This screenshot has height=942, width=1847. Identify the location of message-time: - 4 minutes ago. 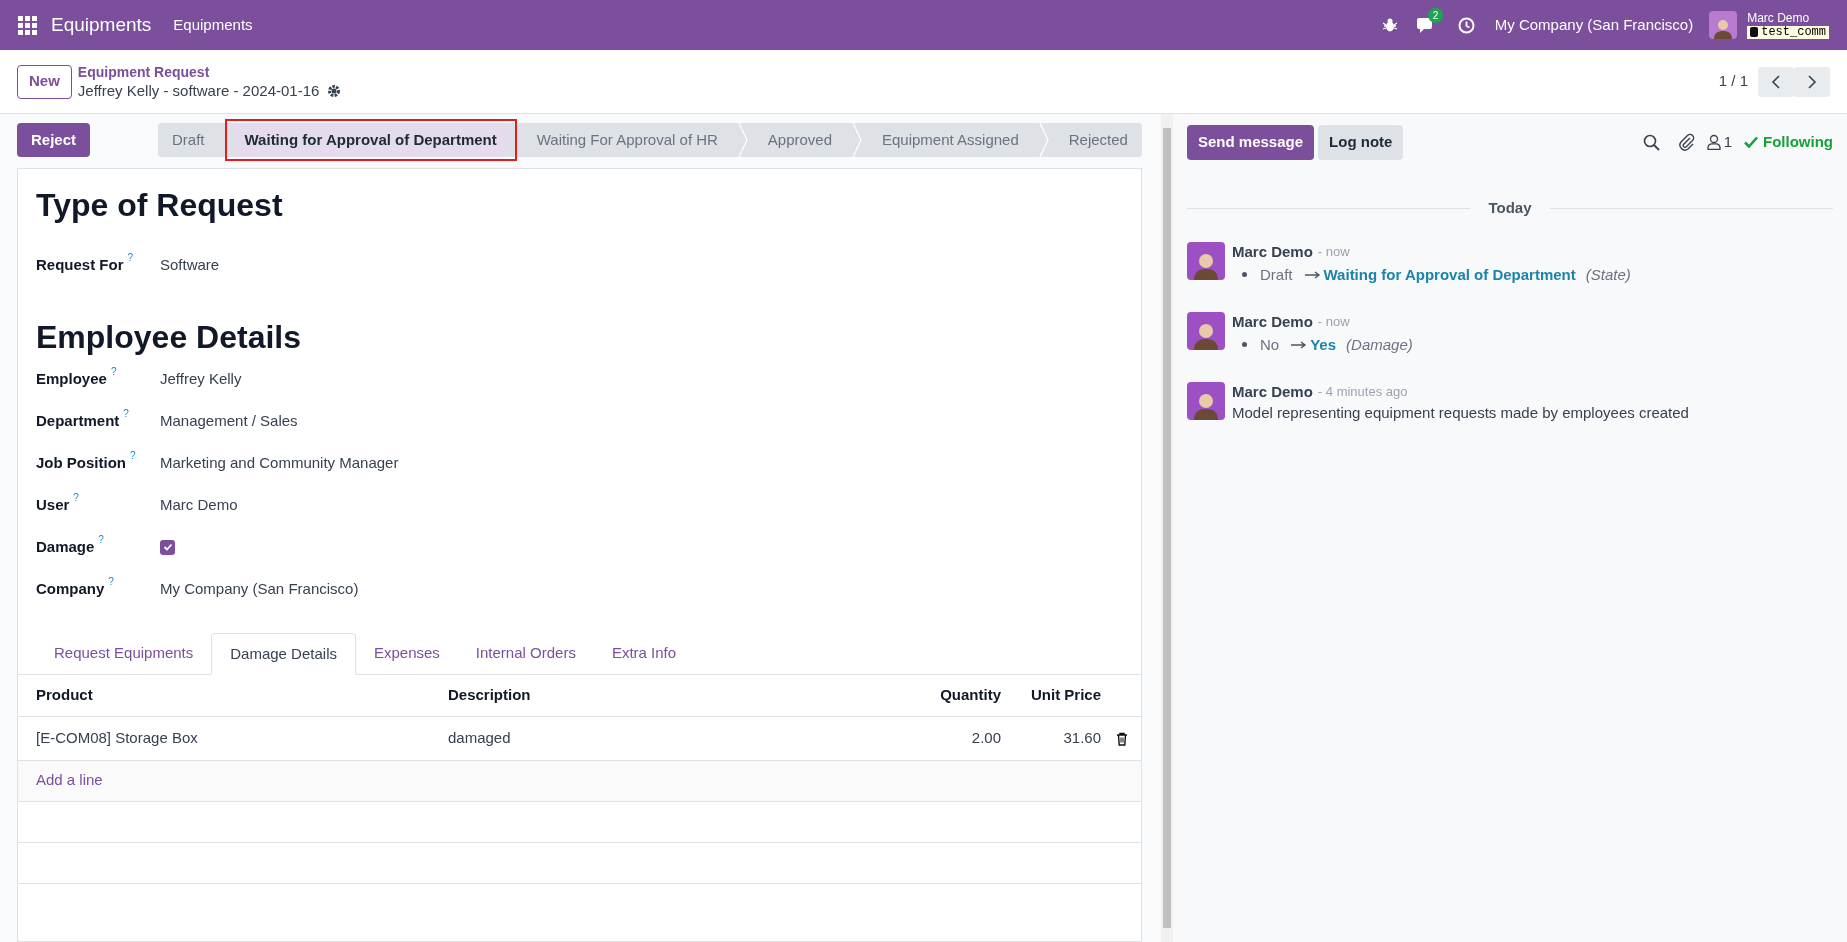
(1362, 391).